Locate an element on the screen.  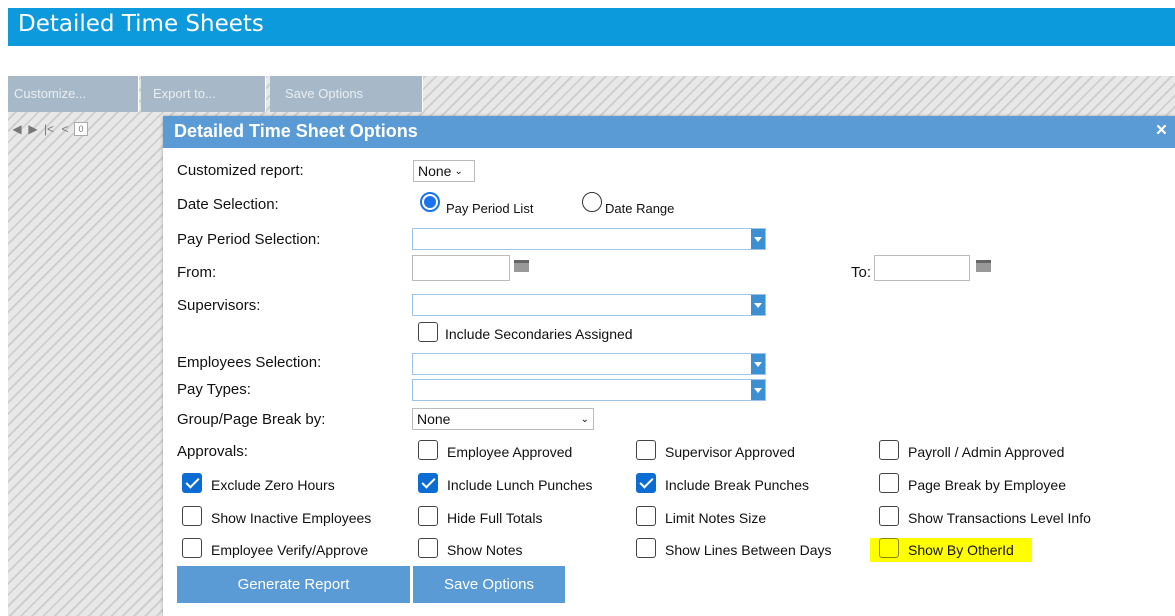
previous-page-icon: < is located at coordinates (65, 129).